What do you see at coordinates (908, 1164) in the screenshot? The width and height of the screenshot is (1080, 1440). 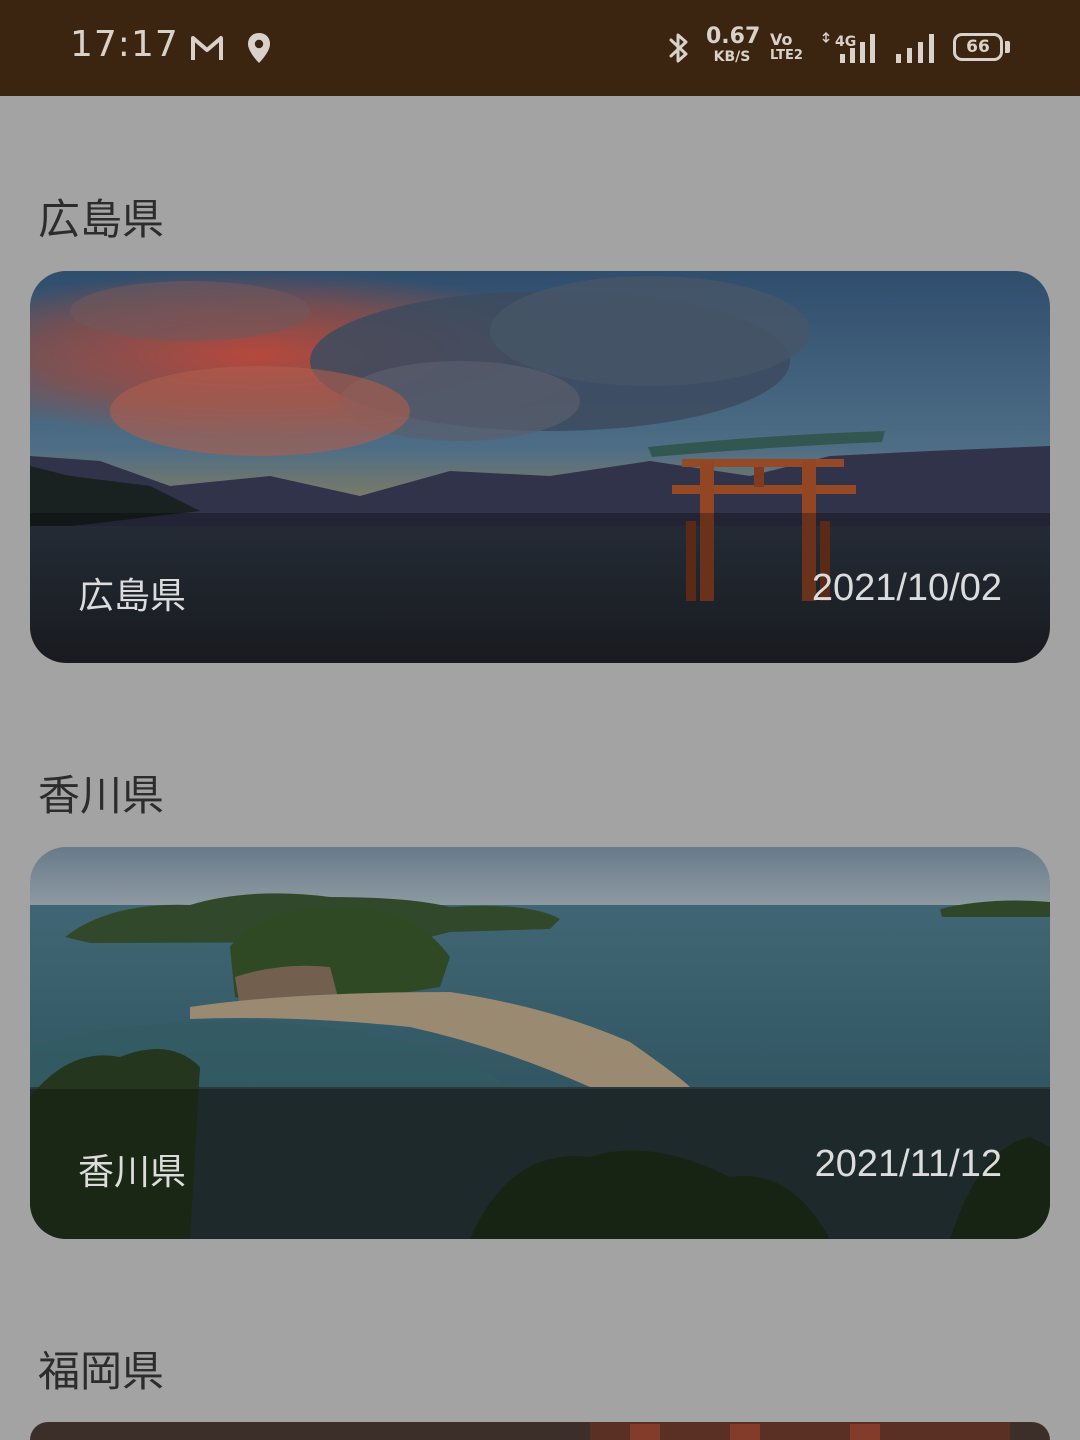 I see `card-date: 2021/11/12` at bounding box center [908, 1164].